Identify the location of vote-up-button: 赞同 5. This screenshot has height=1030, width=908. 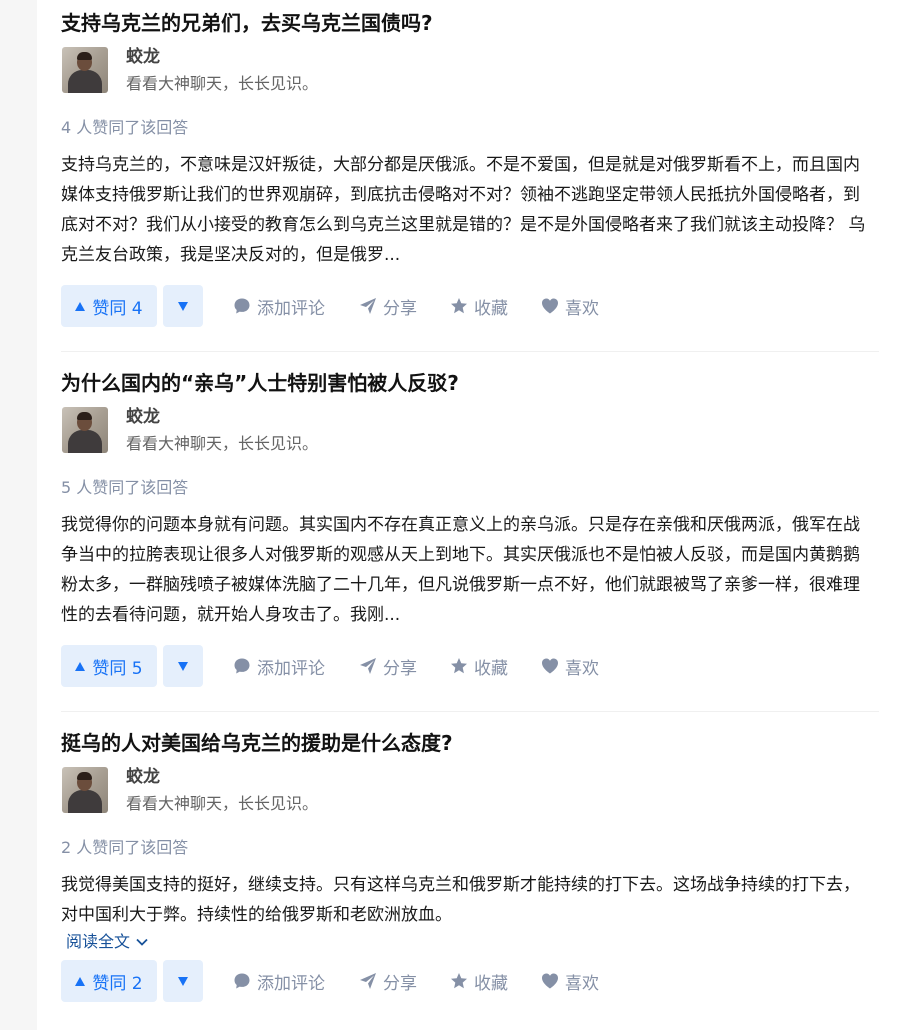
(109, 666).